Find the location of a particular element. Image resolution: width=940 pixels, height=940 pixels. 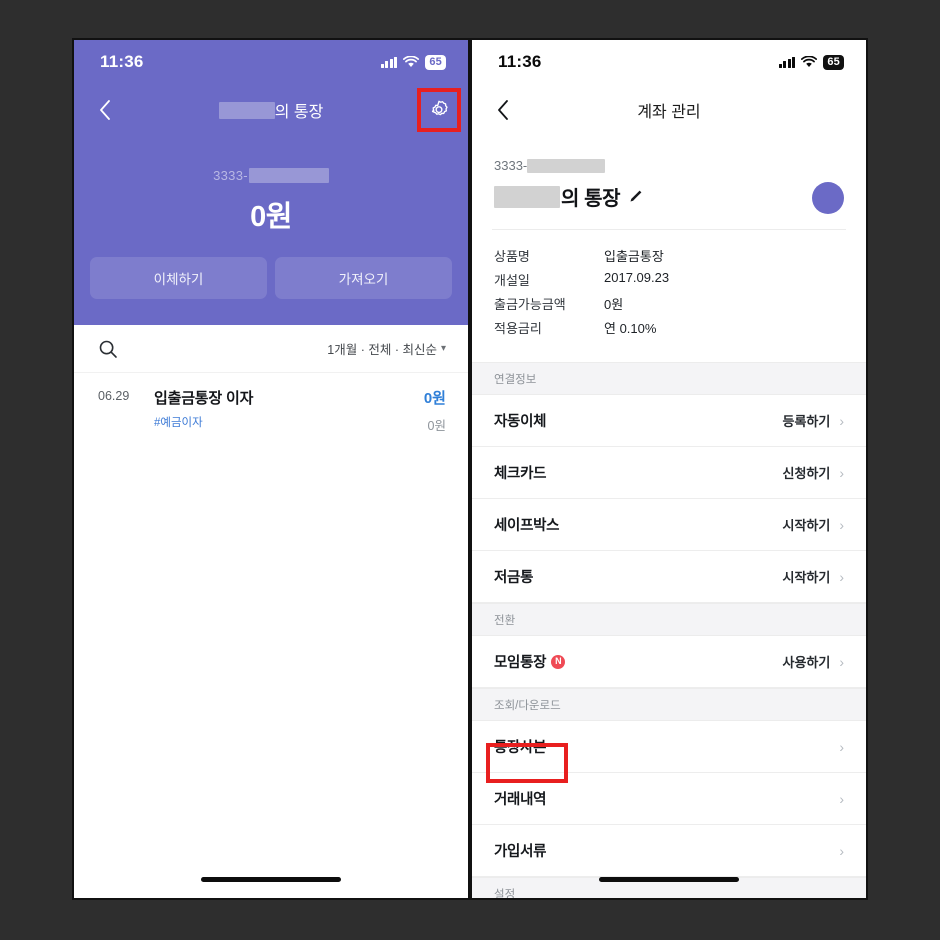

spec-key: 상품명 is located at coordinates (512, 256).